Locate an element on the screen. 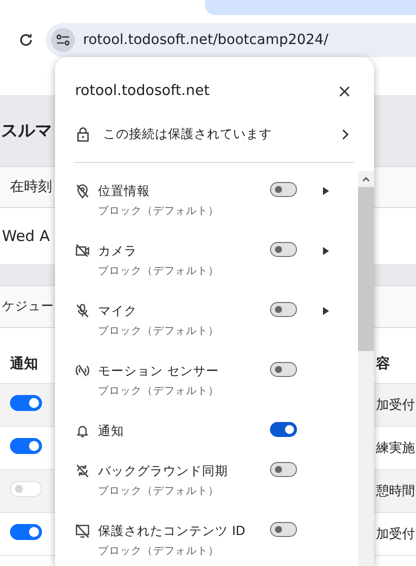  permission-label: 保護されたコンテンツ ID is located at coordinates (172, 531).